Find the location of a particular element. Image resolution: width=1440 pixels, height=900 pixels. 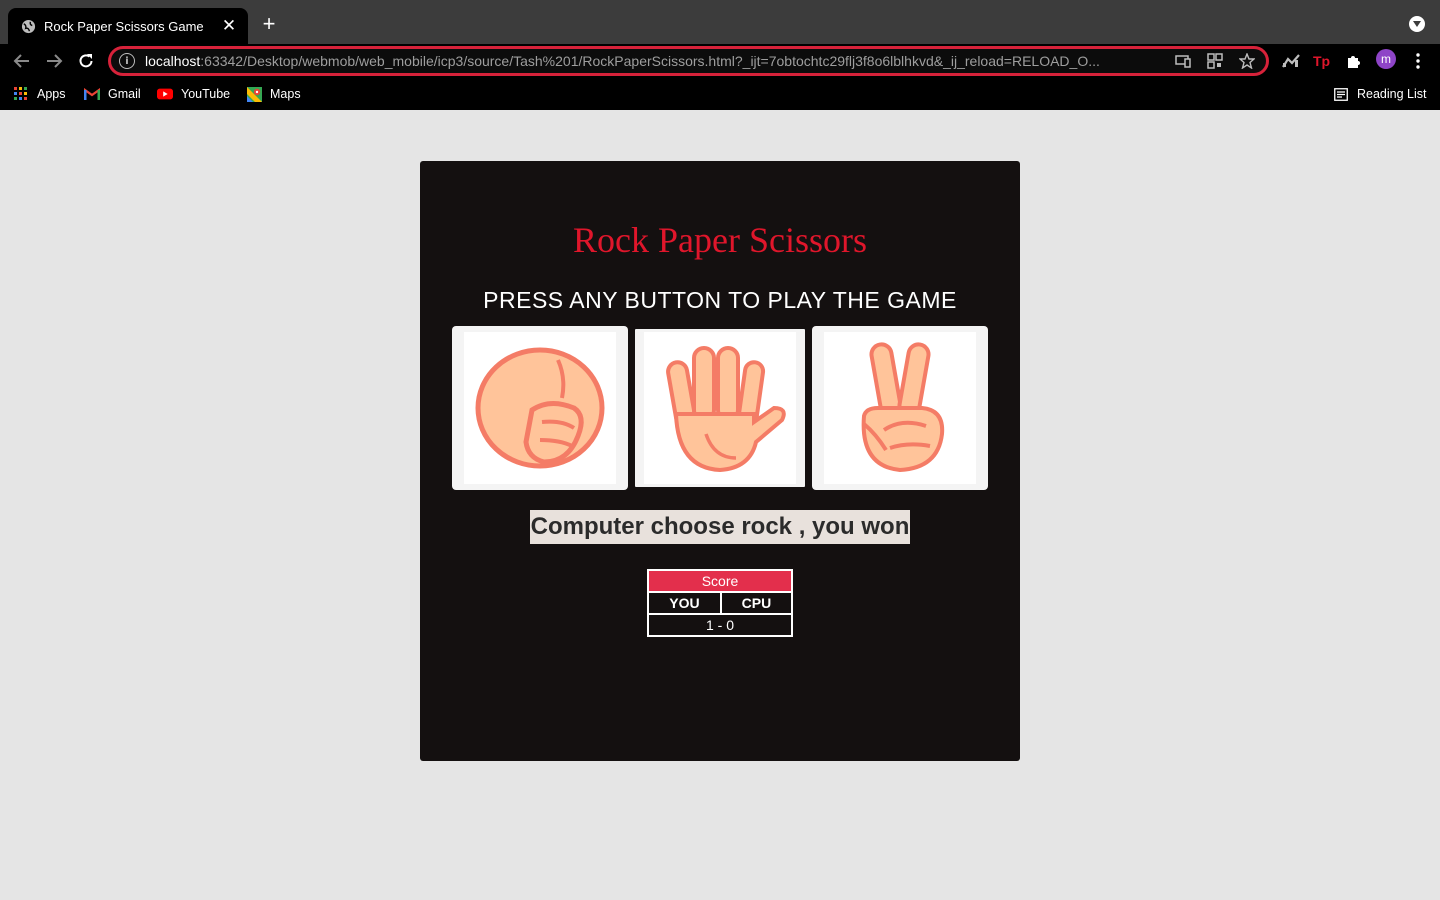

result-message: Computer choose rock , you won is located at coordinates (720, 527).